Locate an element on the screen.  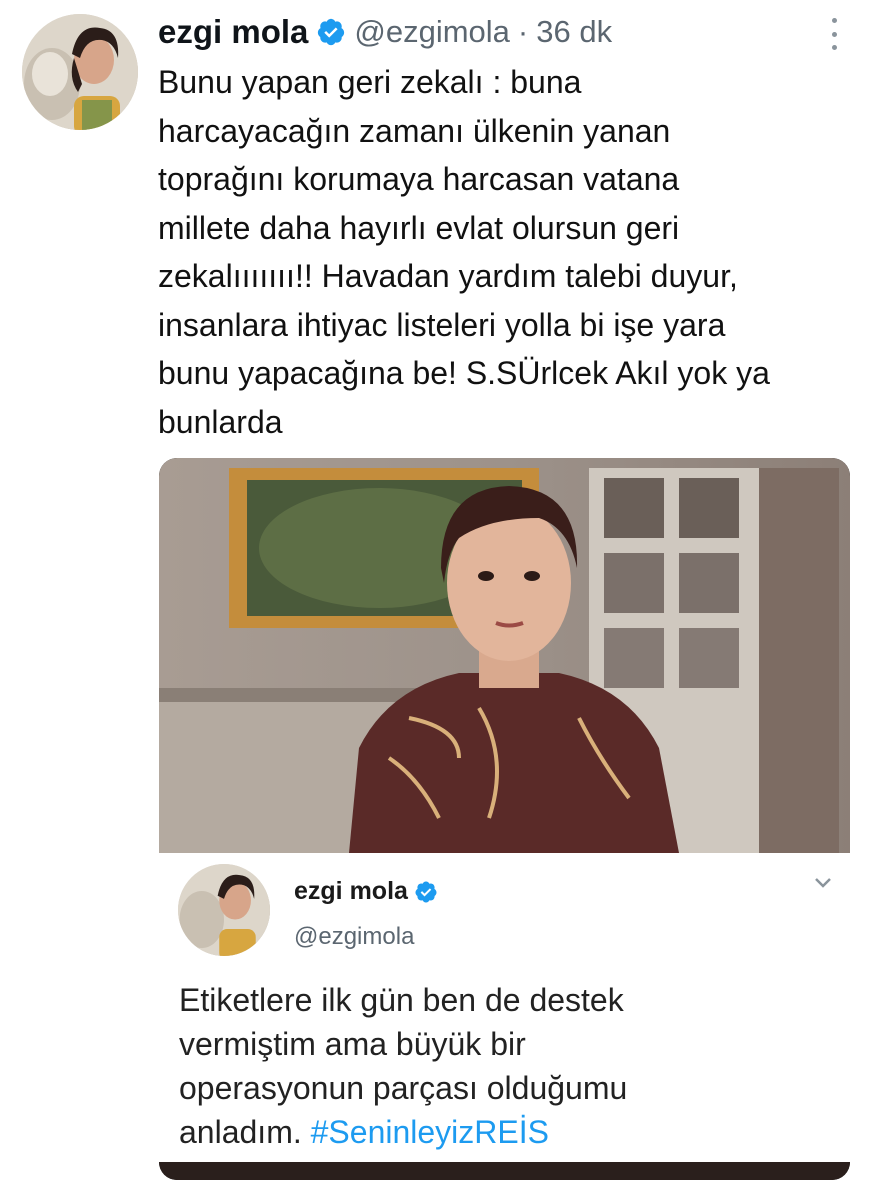
media-bottom-strip is located at coordinates (504, 1171).